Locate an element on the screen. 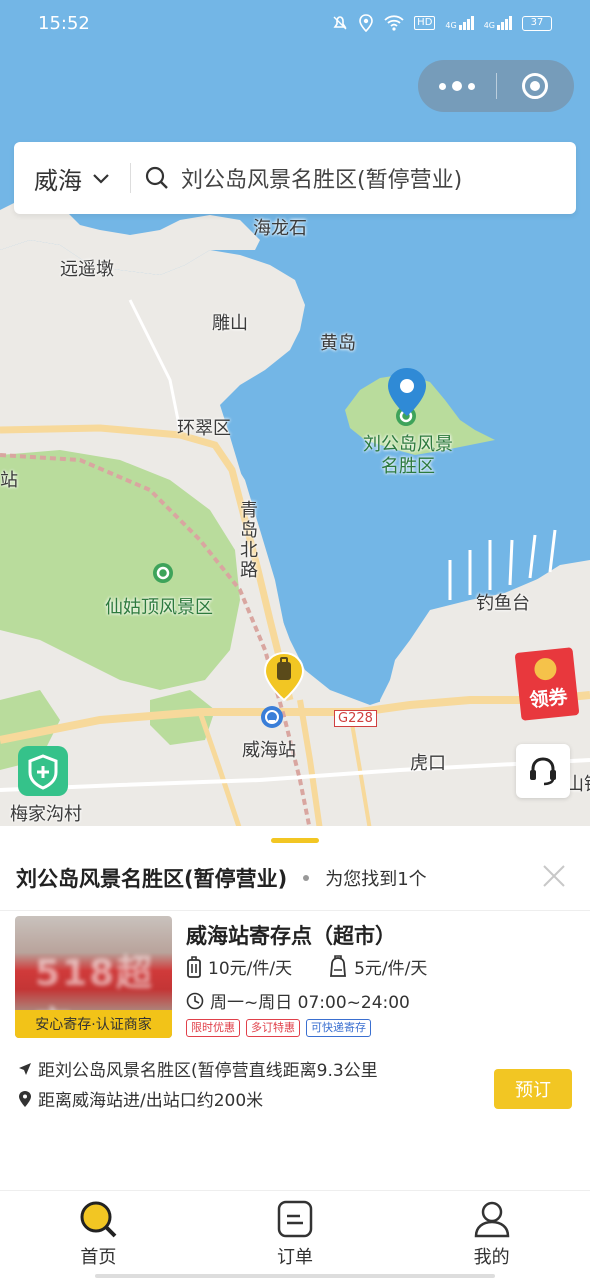 This screenshot has height=1280, width=590. map-label-hukou: 虎口 is located at coordinates (428, 763).